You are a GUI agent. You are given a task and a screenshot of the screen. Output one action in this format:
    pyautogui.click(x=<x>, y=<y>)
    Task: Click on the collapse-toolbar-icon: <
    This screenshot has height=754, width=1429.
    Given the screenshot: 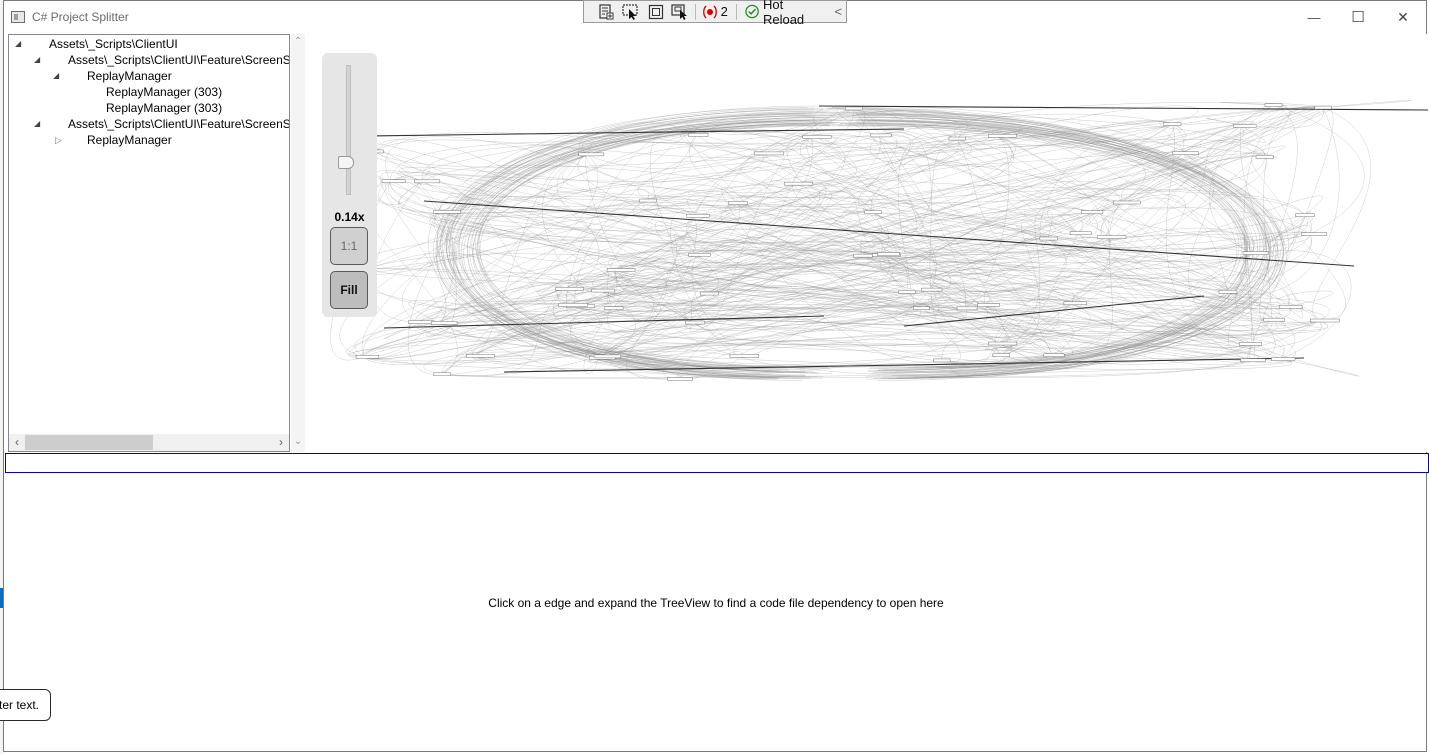 What is the action you would take?
    pyautogui.click(x=838, y=11)
    